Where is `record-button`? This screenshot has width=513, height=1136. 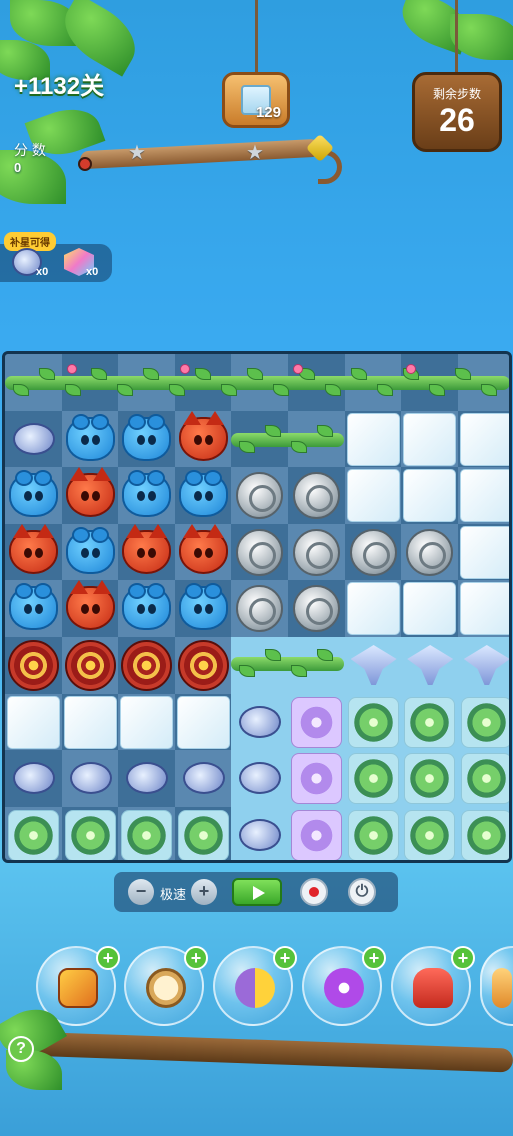 record-button is located at coordinates (314, 892).